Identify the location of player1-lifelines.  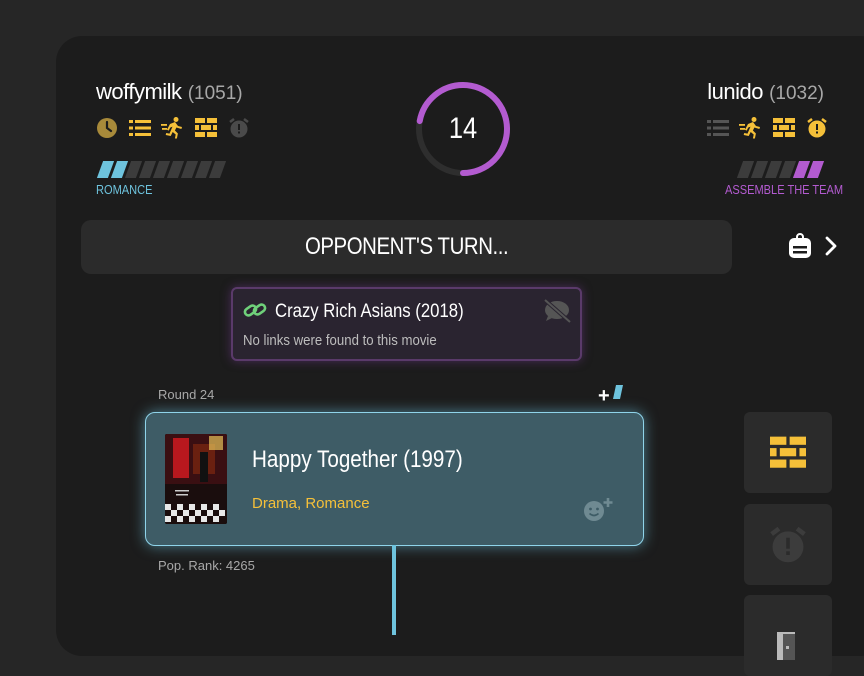
(173, 128).